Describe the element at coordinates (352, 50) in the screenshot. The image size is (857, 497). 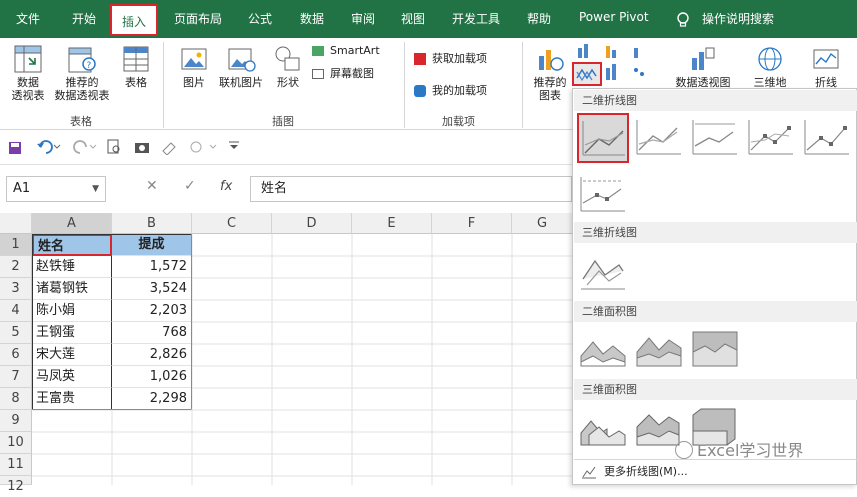
I see `smartart-button: SmartArt` at that location.